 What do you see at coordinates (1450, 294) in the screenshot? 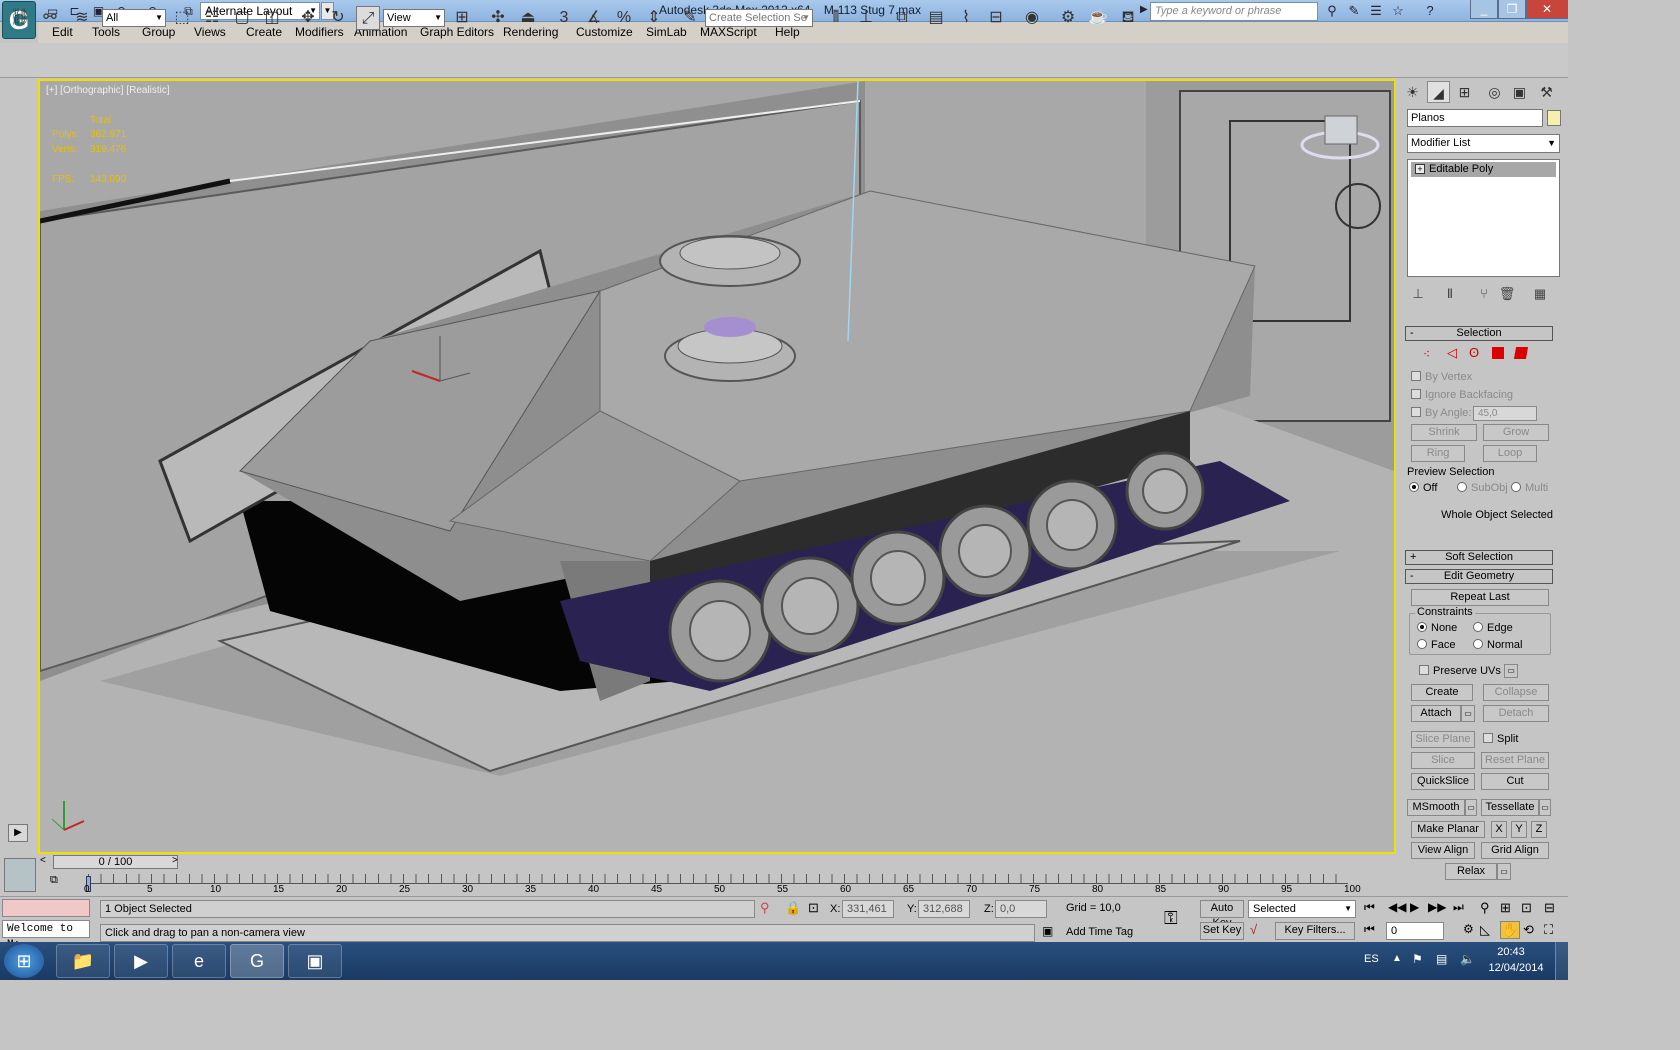
I see `show-end-result-icon: Ⅱ` at bounding box center [1450, 294].